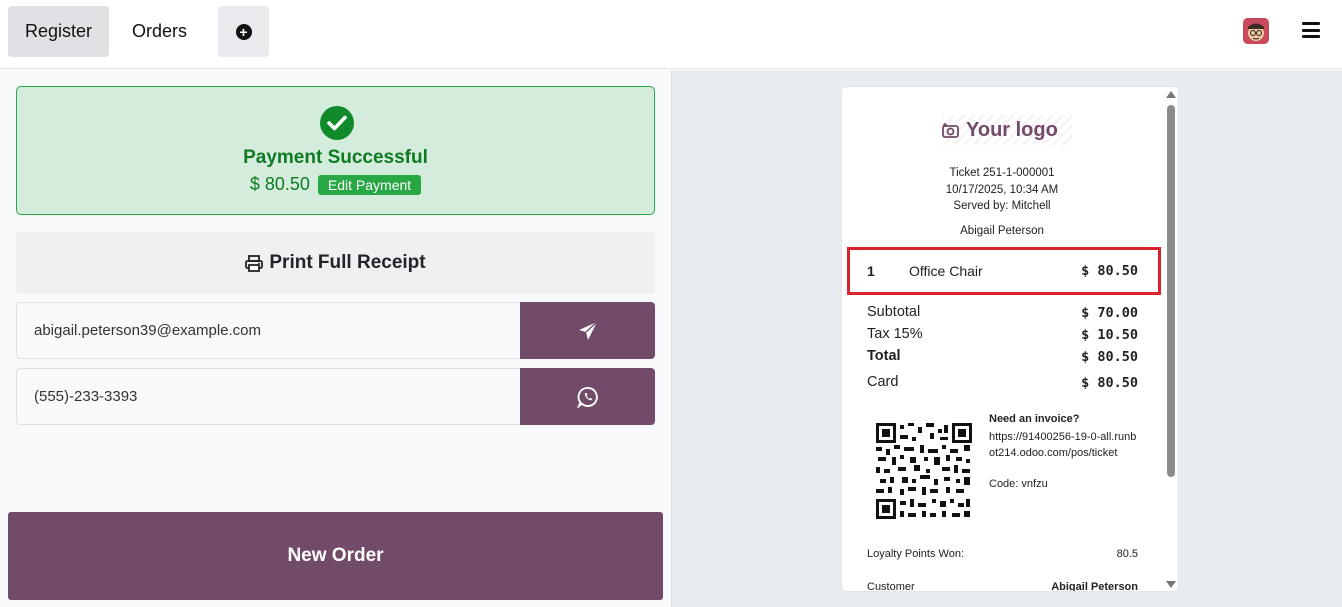  I want to click on total-value: $ 80.50, so click(1109, 357).